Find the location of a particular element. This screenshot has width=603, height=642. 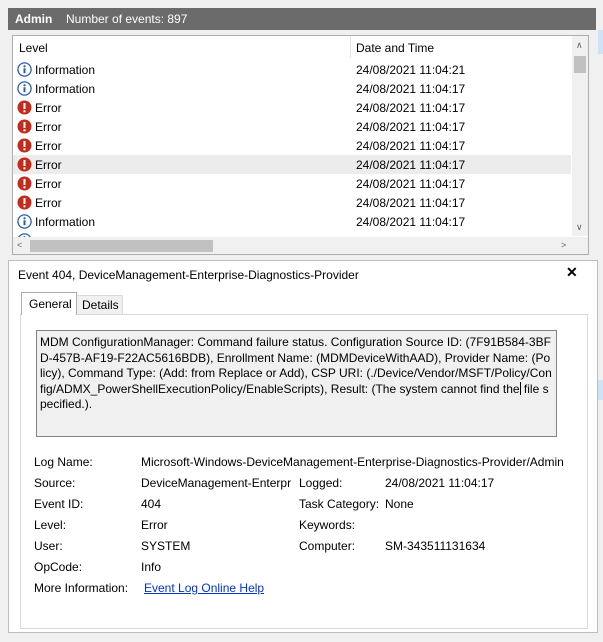

vertical-scrollbar: ∧ ∨ is located at coordinates (580, 136).